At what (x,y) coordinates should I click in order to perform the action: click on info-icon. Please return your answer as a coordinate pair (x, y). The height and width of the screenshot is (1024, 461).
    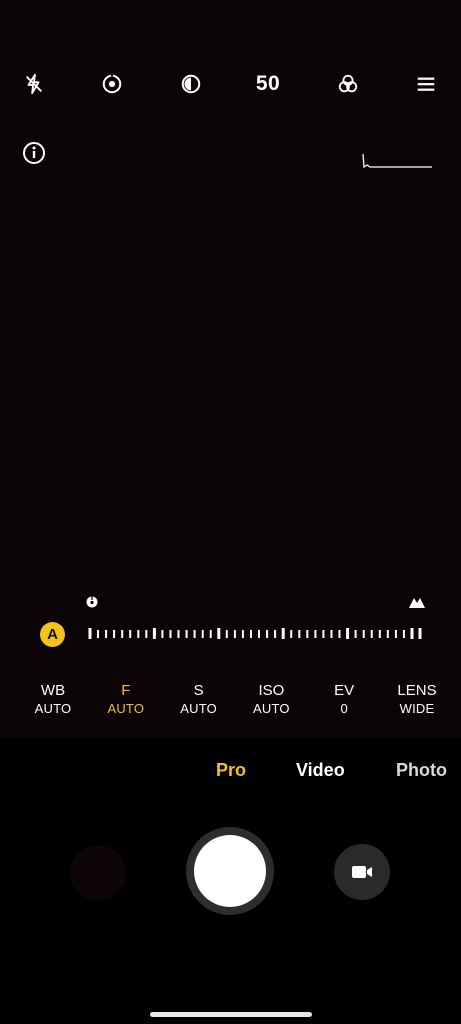
    Looking at the image, I should click on (34, 153).